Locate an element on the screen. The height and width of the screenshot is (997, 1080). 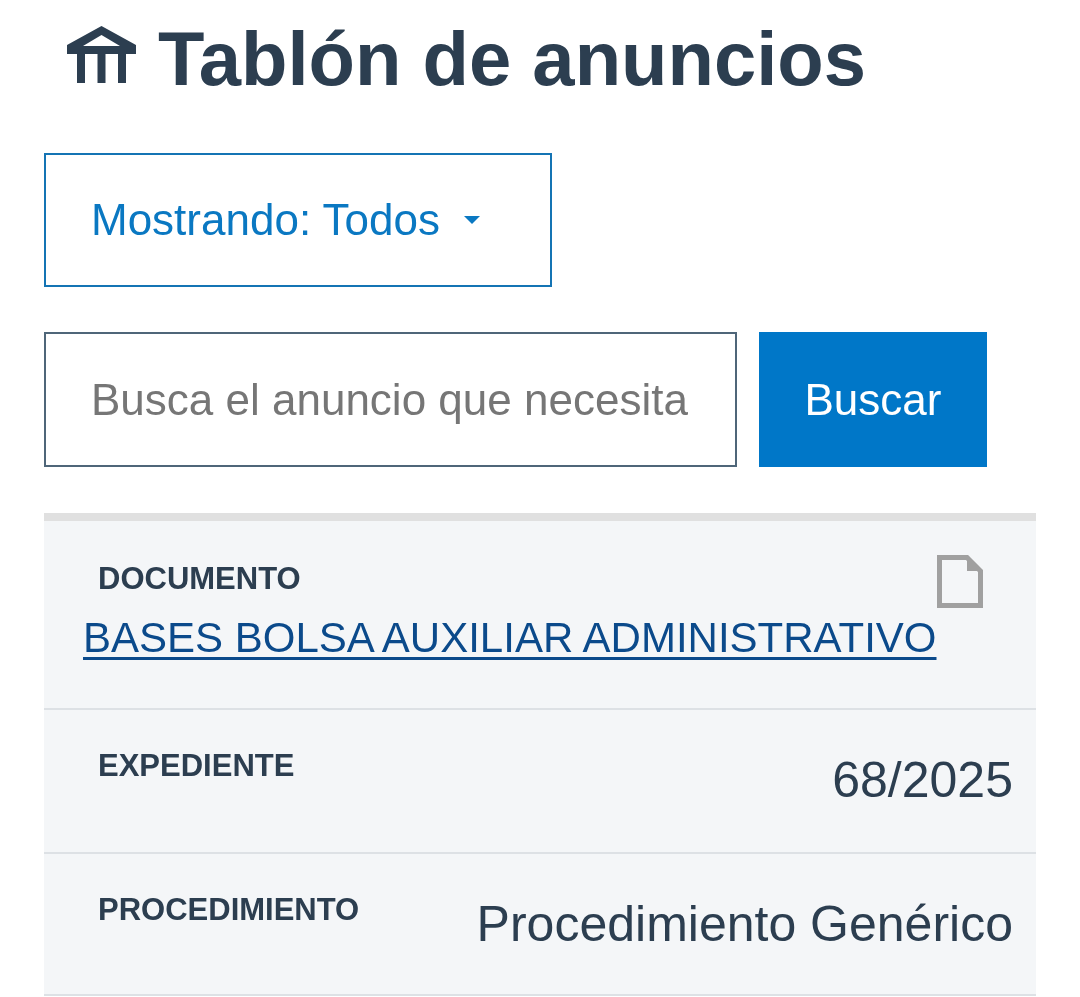
document-link: BASES BOLSA AUXILIAR ADMINISTRATIVO is located at coordinates (510, 638).